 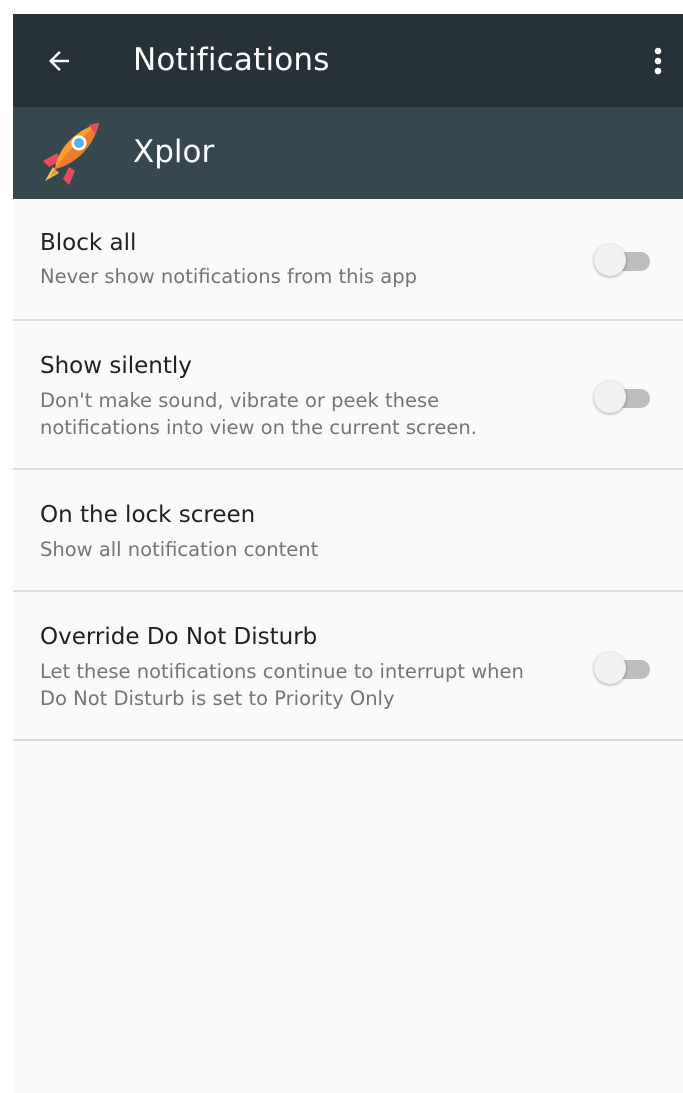 I want to click on arrow-back-icon, so click(x=59, y=61).